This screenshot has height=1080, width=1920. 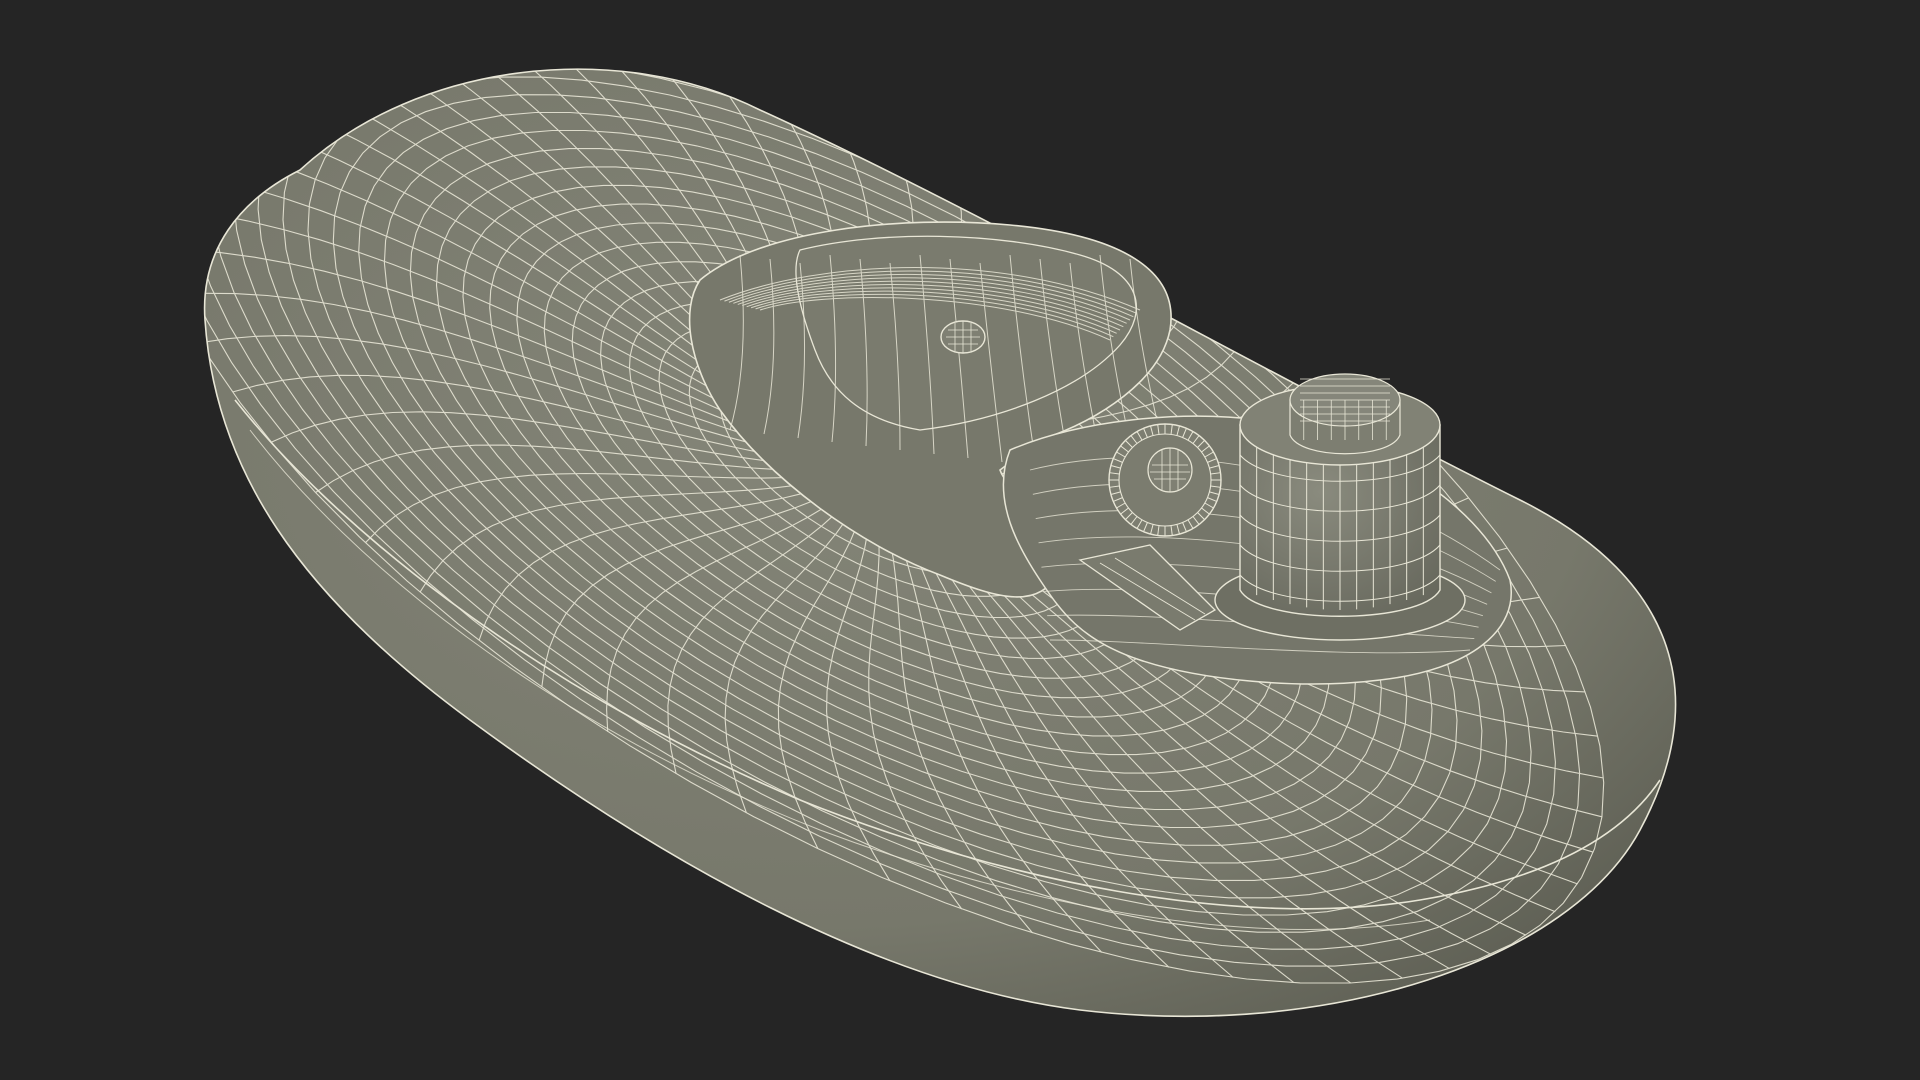 What do you see at coordinates (1340, 507) in the screenshot?
I see `knob` at bounding box center [1340, 507].